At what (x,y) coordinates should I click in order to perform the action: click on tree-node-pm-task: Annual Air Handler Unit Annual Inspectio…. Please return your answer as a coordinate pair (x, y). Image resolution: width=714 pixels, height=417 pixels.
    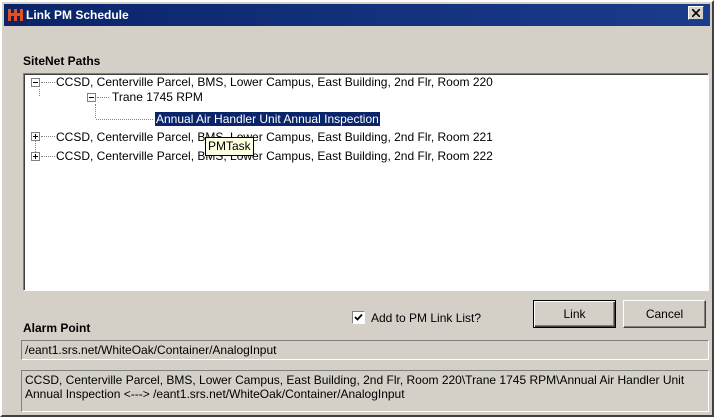
    Looking at the image, I should click on (267, 119).